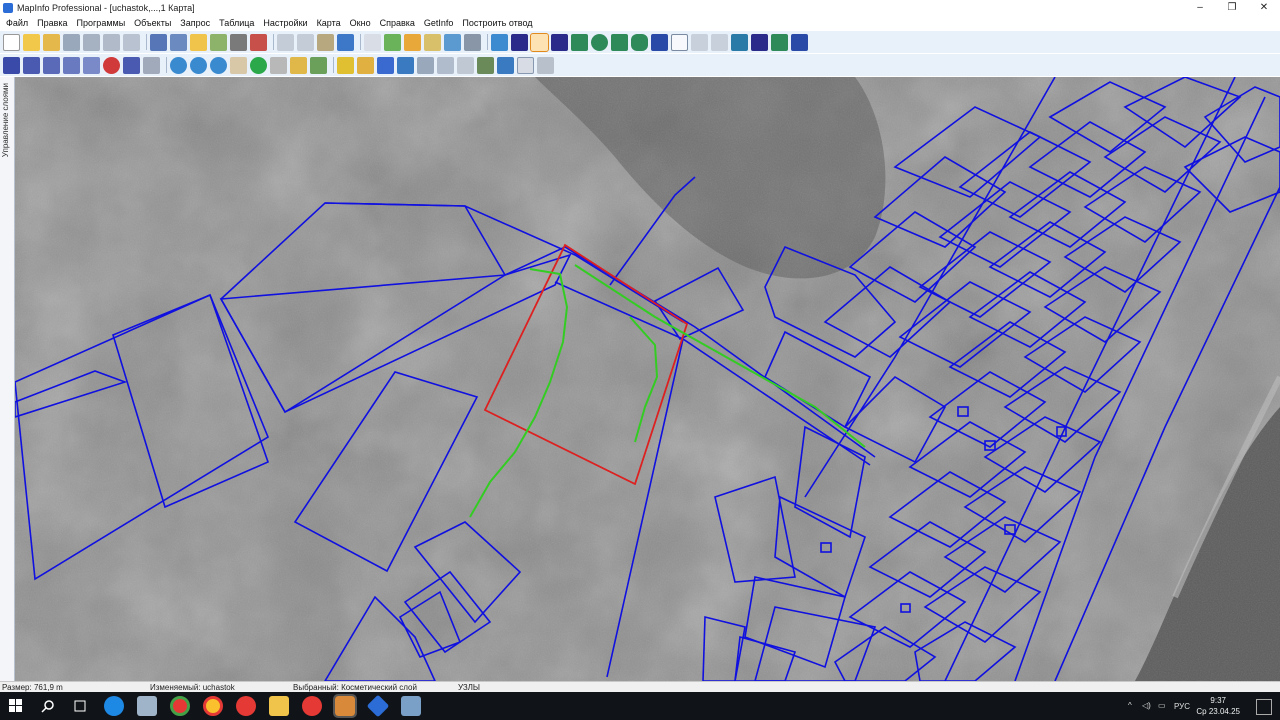 The width and height of the screenshot is (1280, 720). What do you see at coordinates (372, 42) in the screenshot?
I see `new-browser-icon` at bounding box center [372, 42].